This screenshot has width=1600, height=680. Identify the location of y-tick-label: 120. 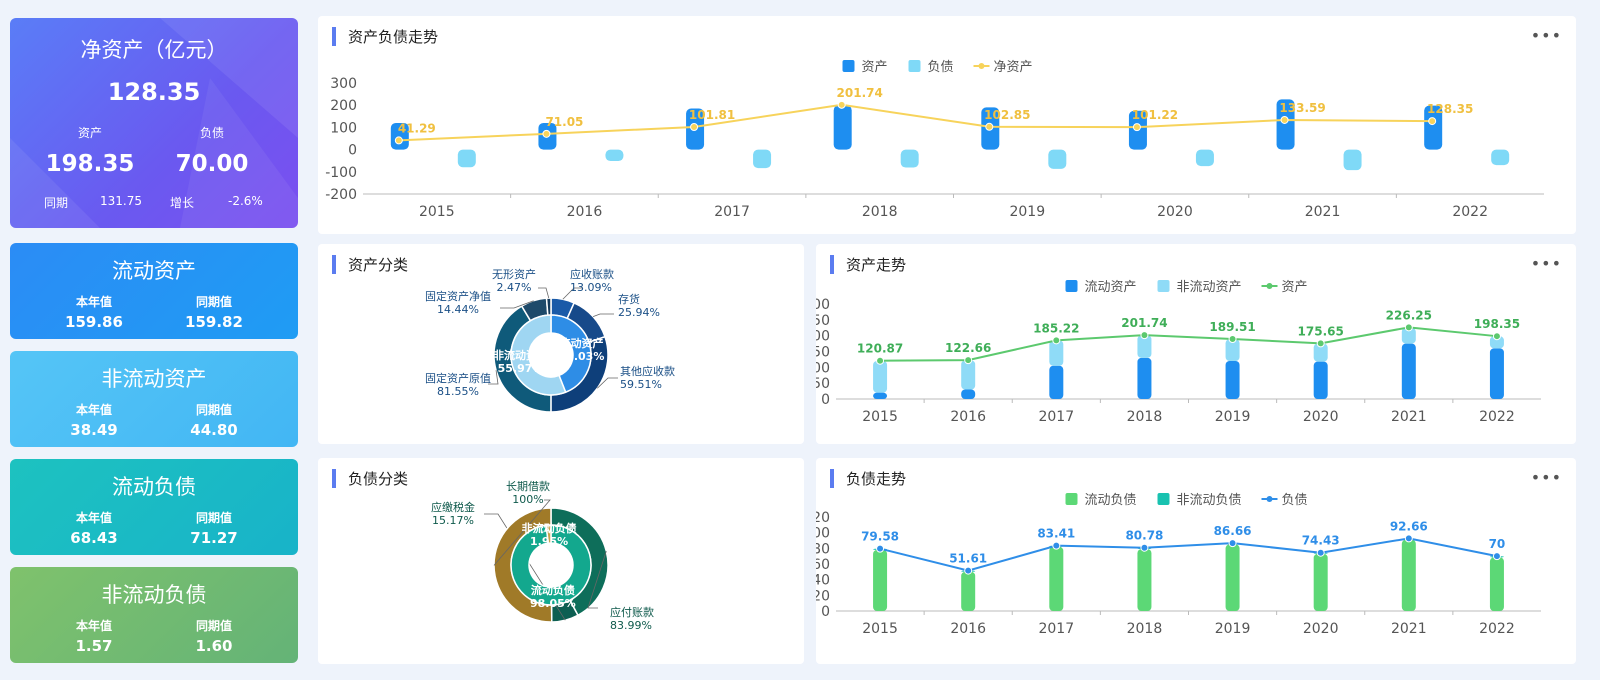
(823, 518).